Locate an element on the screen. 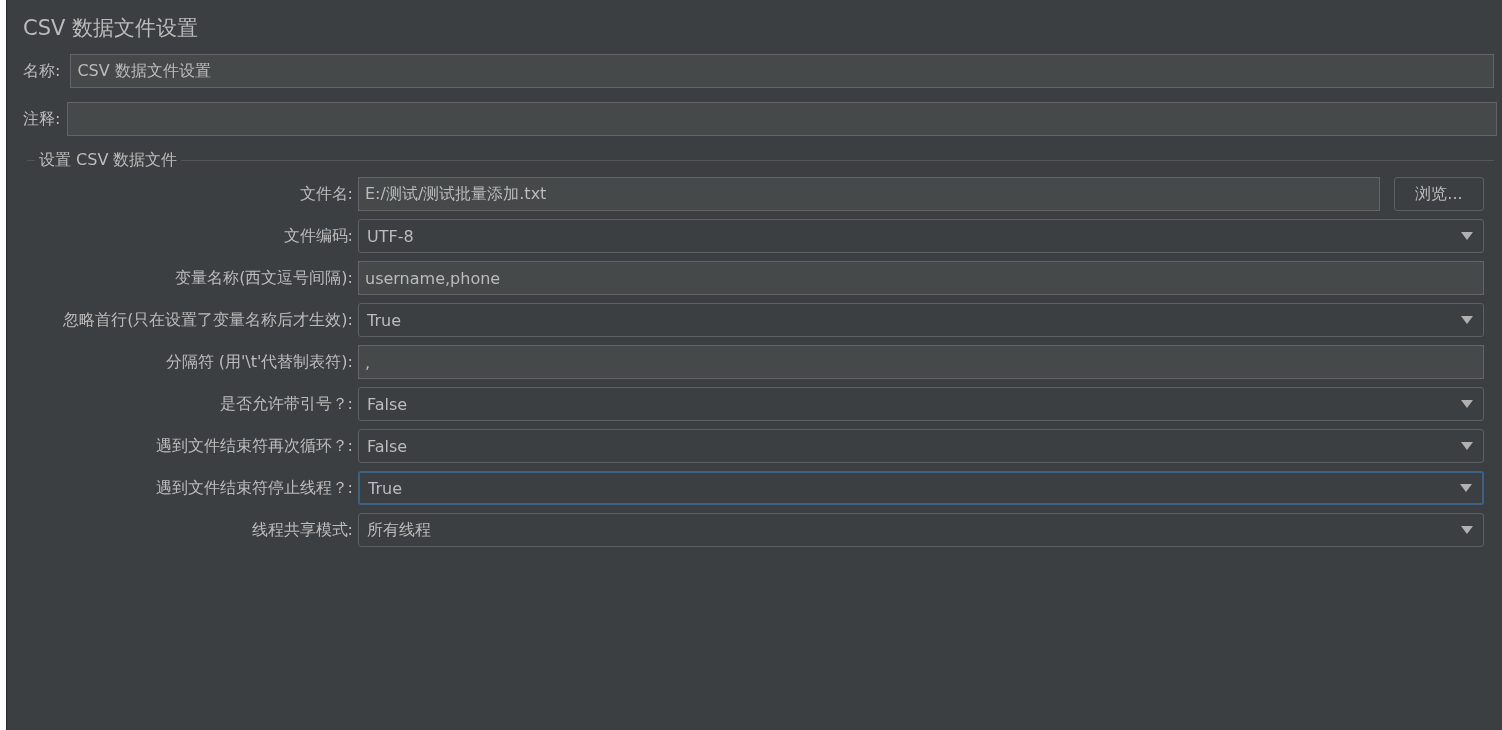 This screenshot has width=1502, height=730. field-label: 遇到文件结束符再次循环？: is located at coordinates (253, 446).